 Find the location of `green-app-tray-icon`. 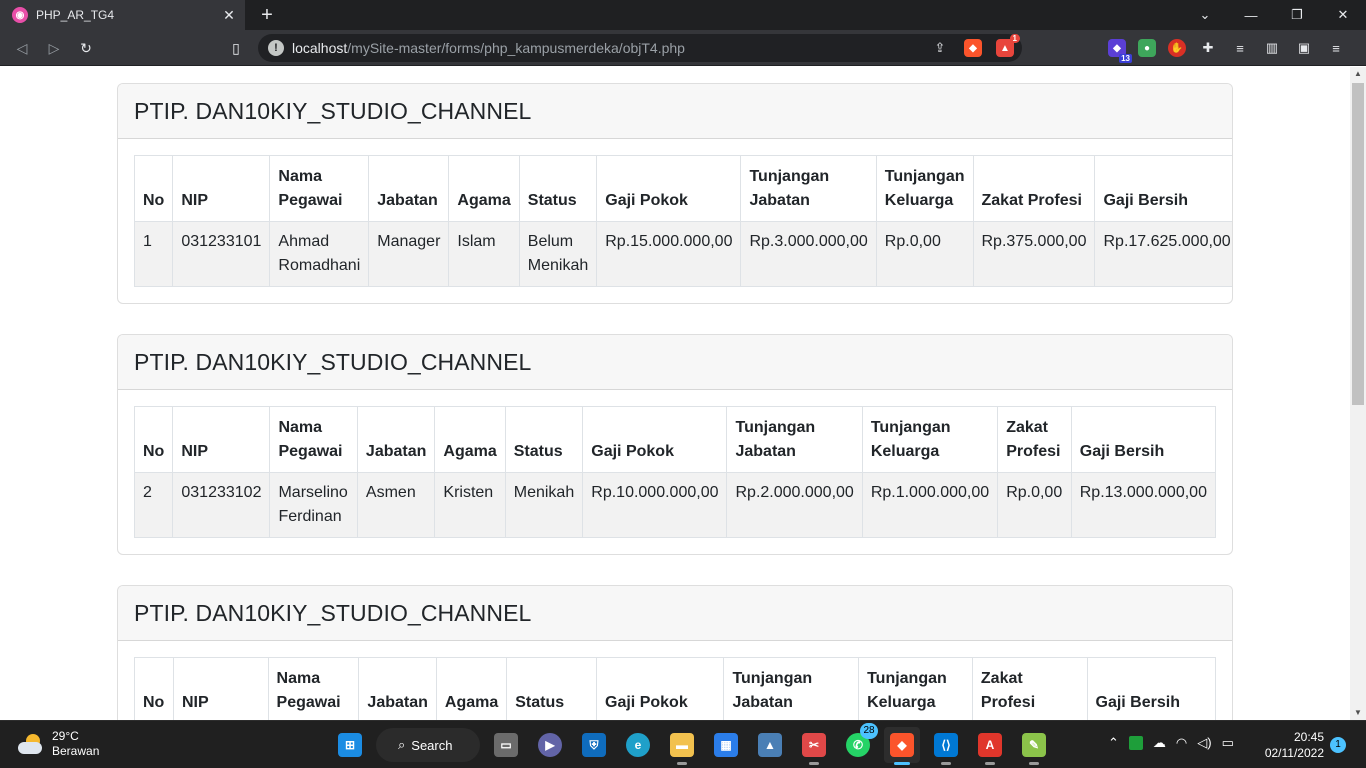

green-app-tray-icon is located at coordinates (1135, 743).